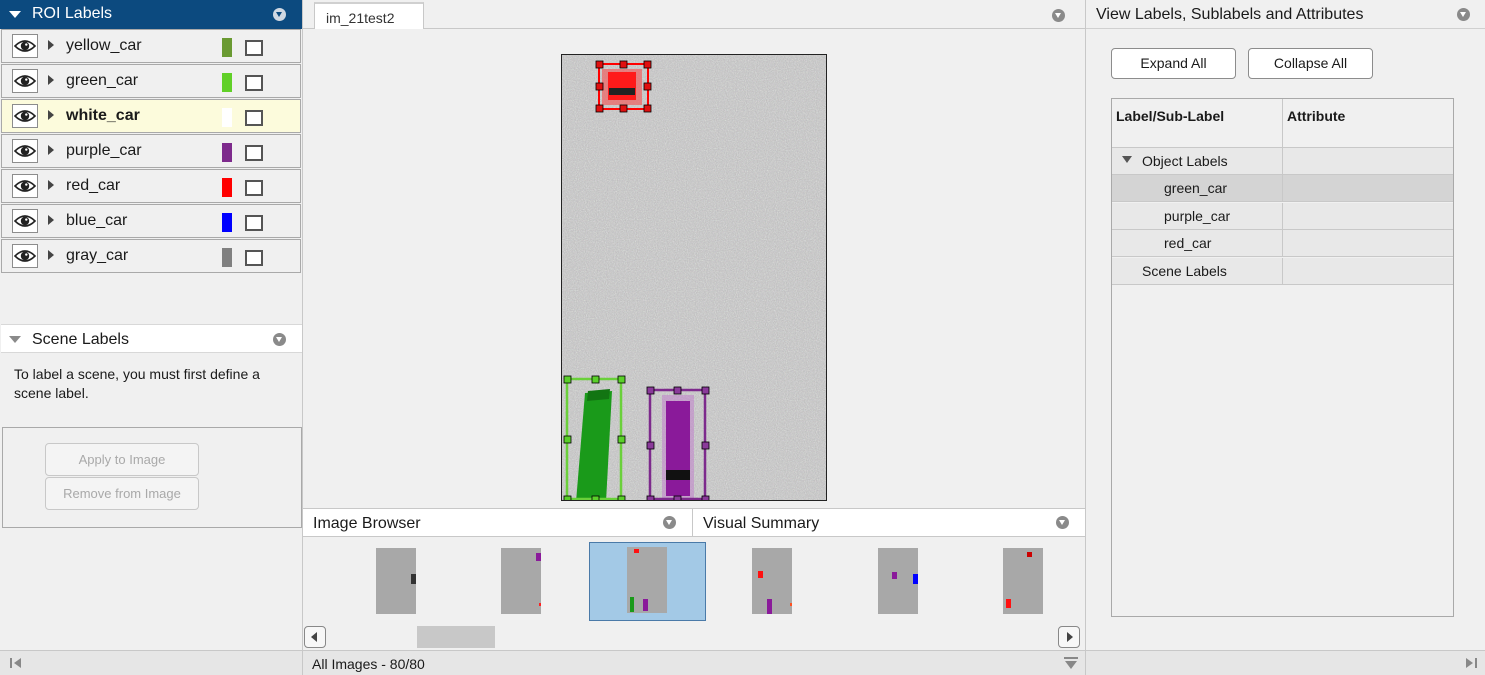 Image resolution: width=1485 pixels, height=675 pixels. I want to click on tree-row-scene-labels: Scene Labels, so click(1282, 271).